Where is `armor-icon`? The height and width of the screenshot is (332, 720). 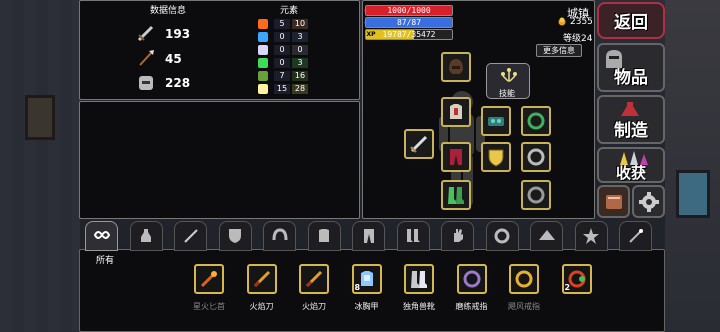
armor-icon is located at coordinates (324, 235).